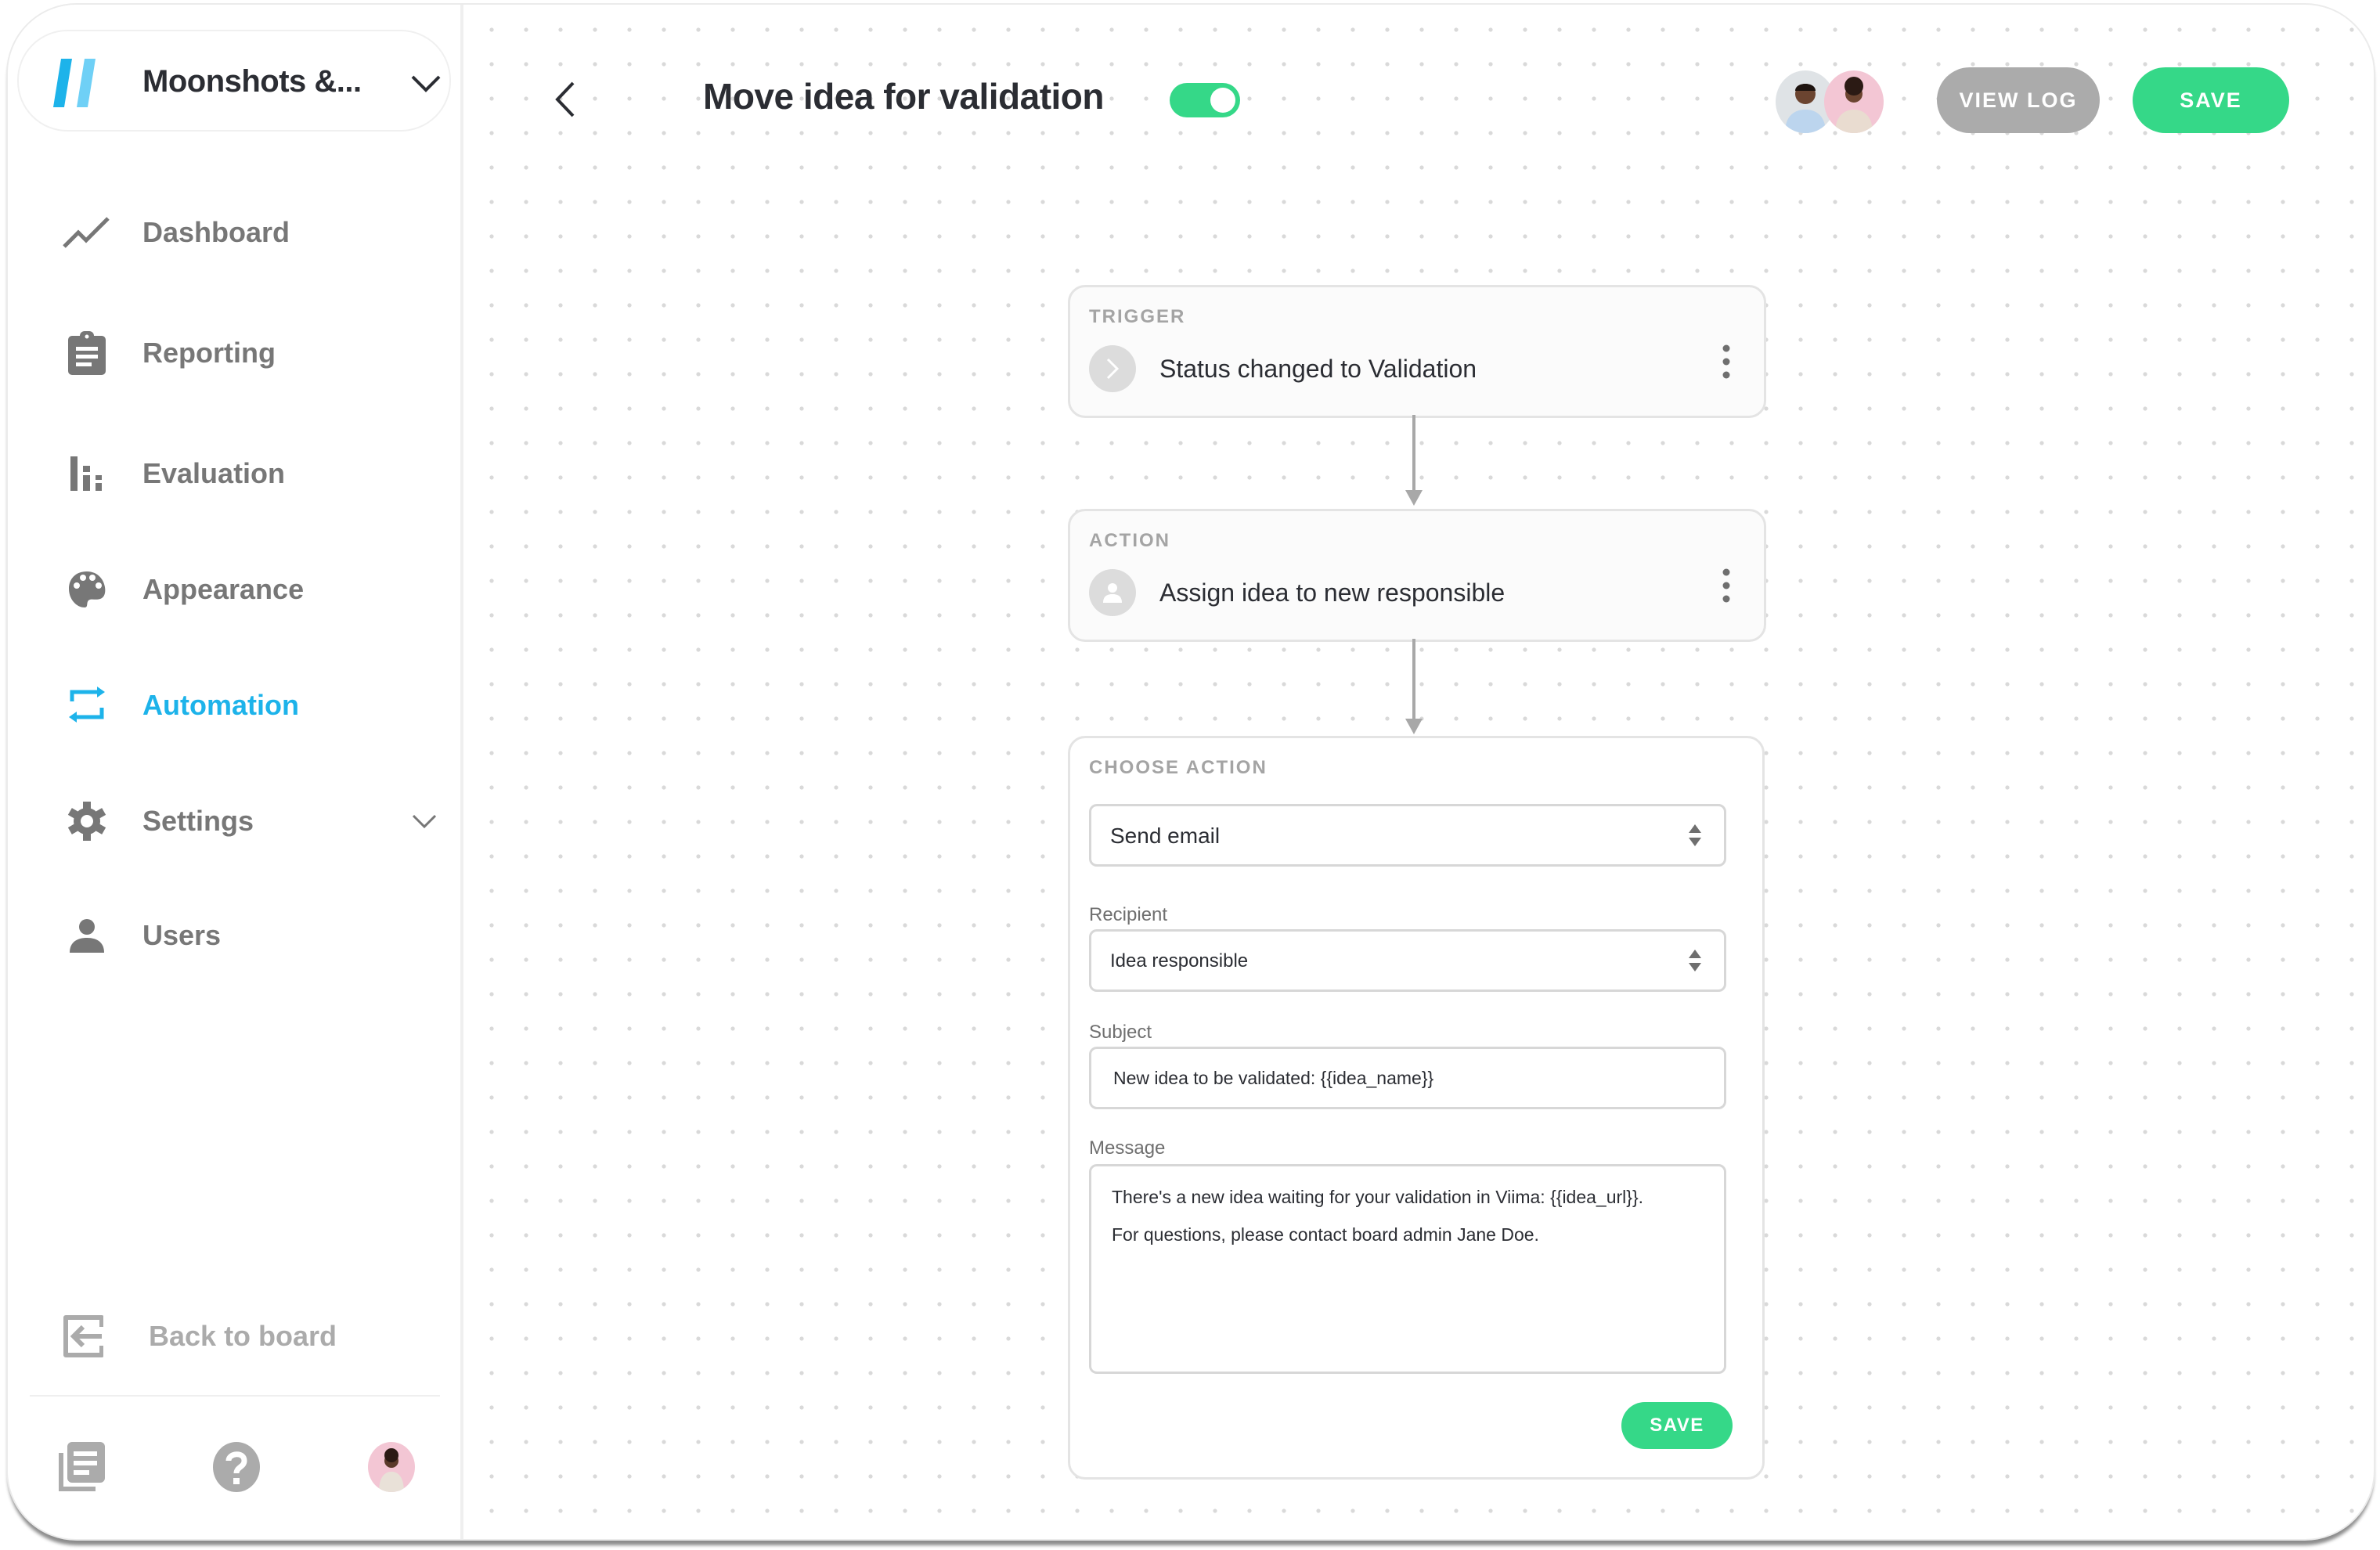  Describe the element at coordinates (1417, 351) in the screenshot. I see `trigger-card: TRIGGER Status changed to Validation` at that location.